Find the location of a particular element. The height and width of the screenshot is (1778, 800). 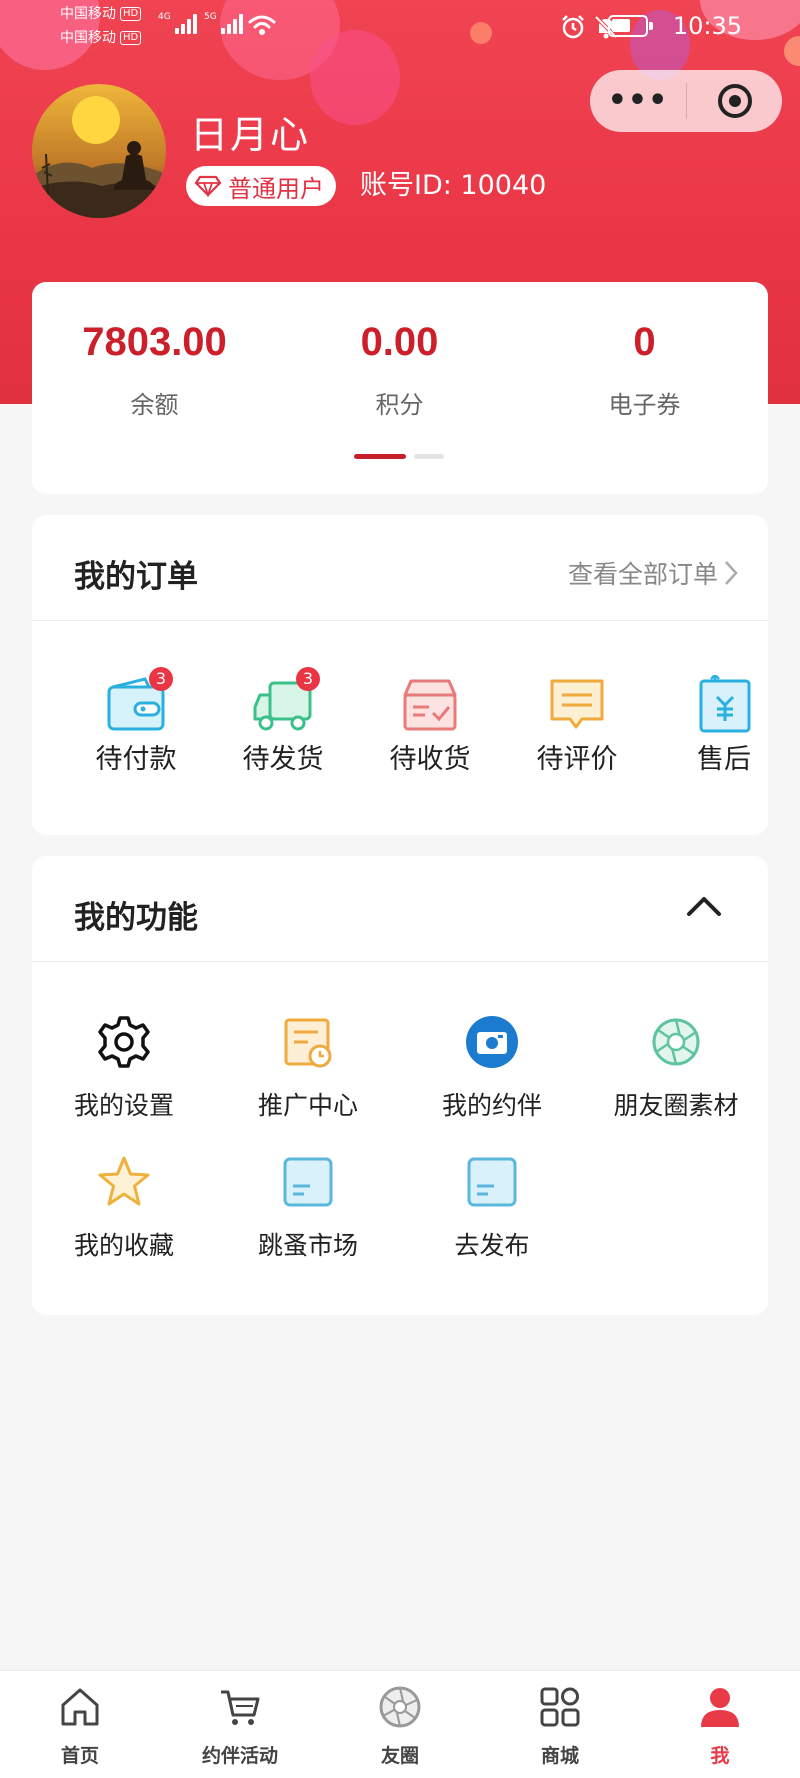

balance-card: 7803.00 余额 0.00 积分 0 电子券 is located at coordinates (400, 388).